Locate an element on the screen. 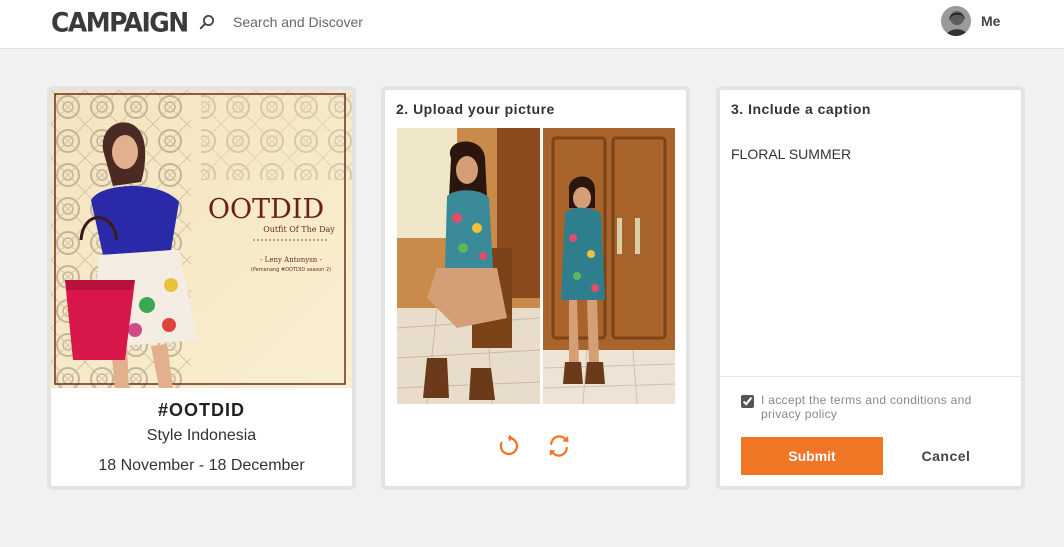  campaign-title: #OOTDID is located at coordinates (201, 410).